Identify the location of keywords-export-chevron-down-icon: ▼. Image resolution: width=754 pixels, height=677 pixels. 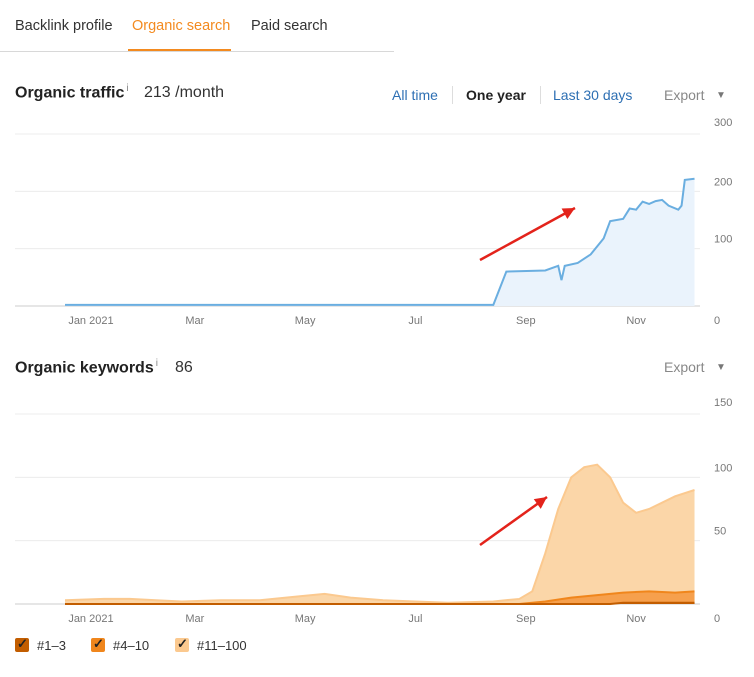
(721, 367).